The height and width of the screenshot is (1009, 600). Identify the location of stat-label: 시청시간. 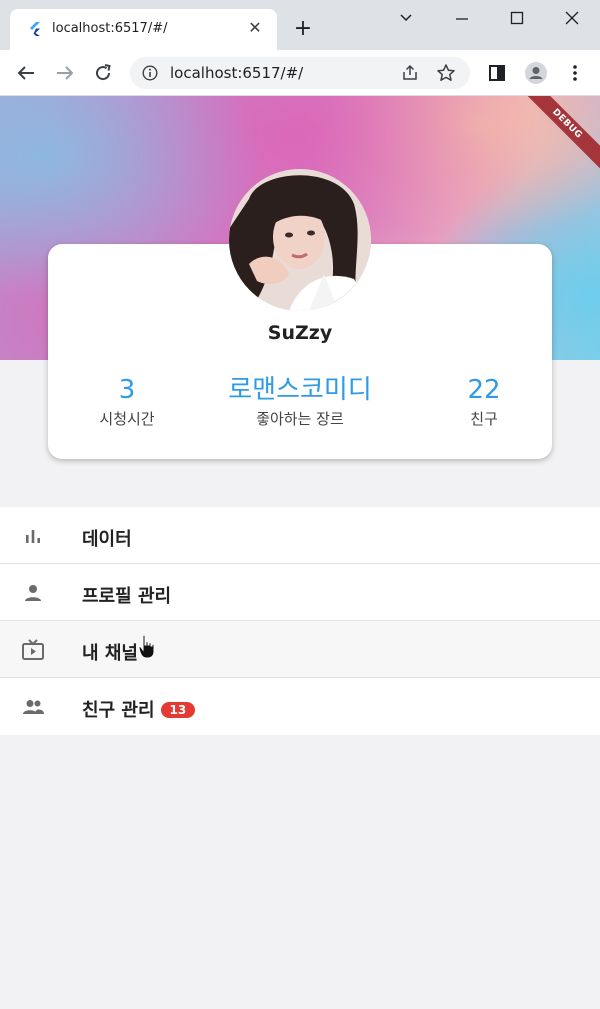
(127, 419).